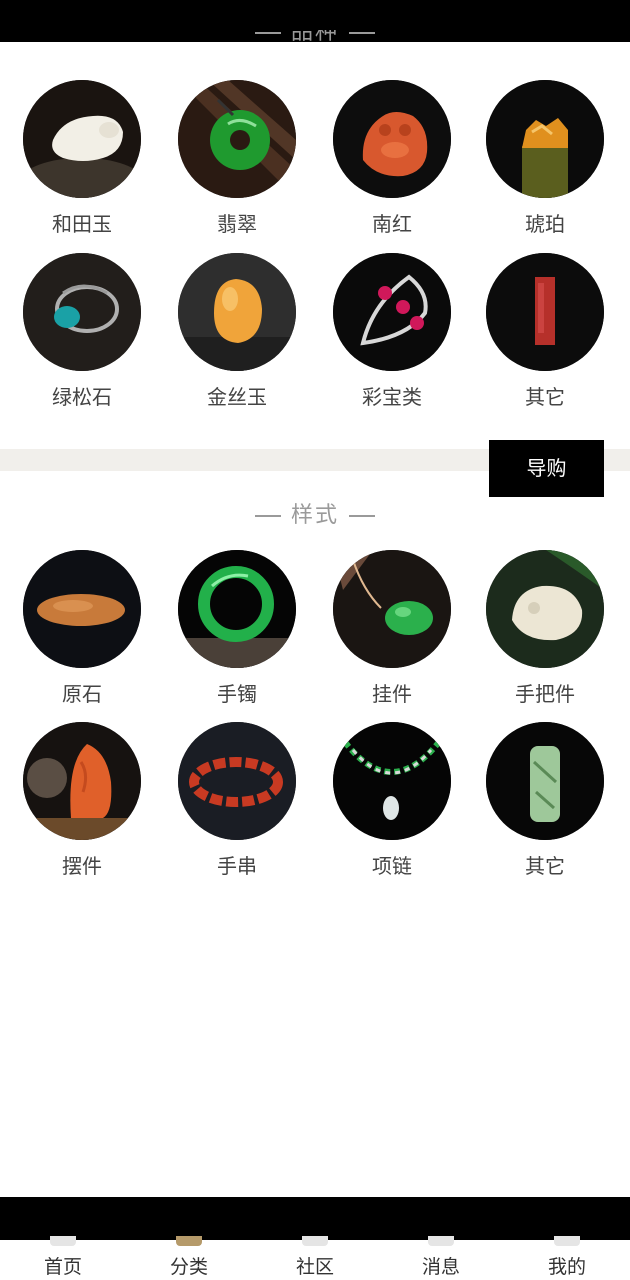 This screenshot has height=1280, width=630. I want to click on category-south-red: 南红, so click(392, 158).